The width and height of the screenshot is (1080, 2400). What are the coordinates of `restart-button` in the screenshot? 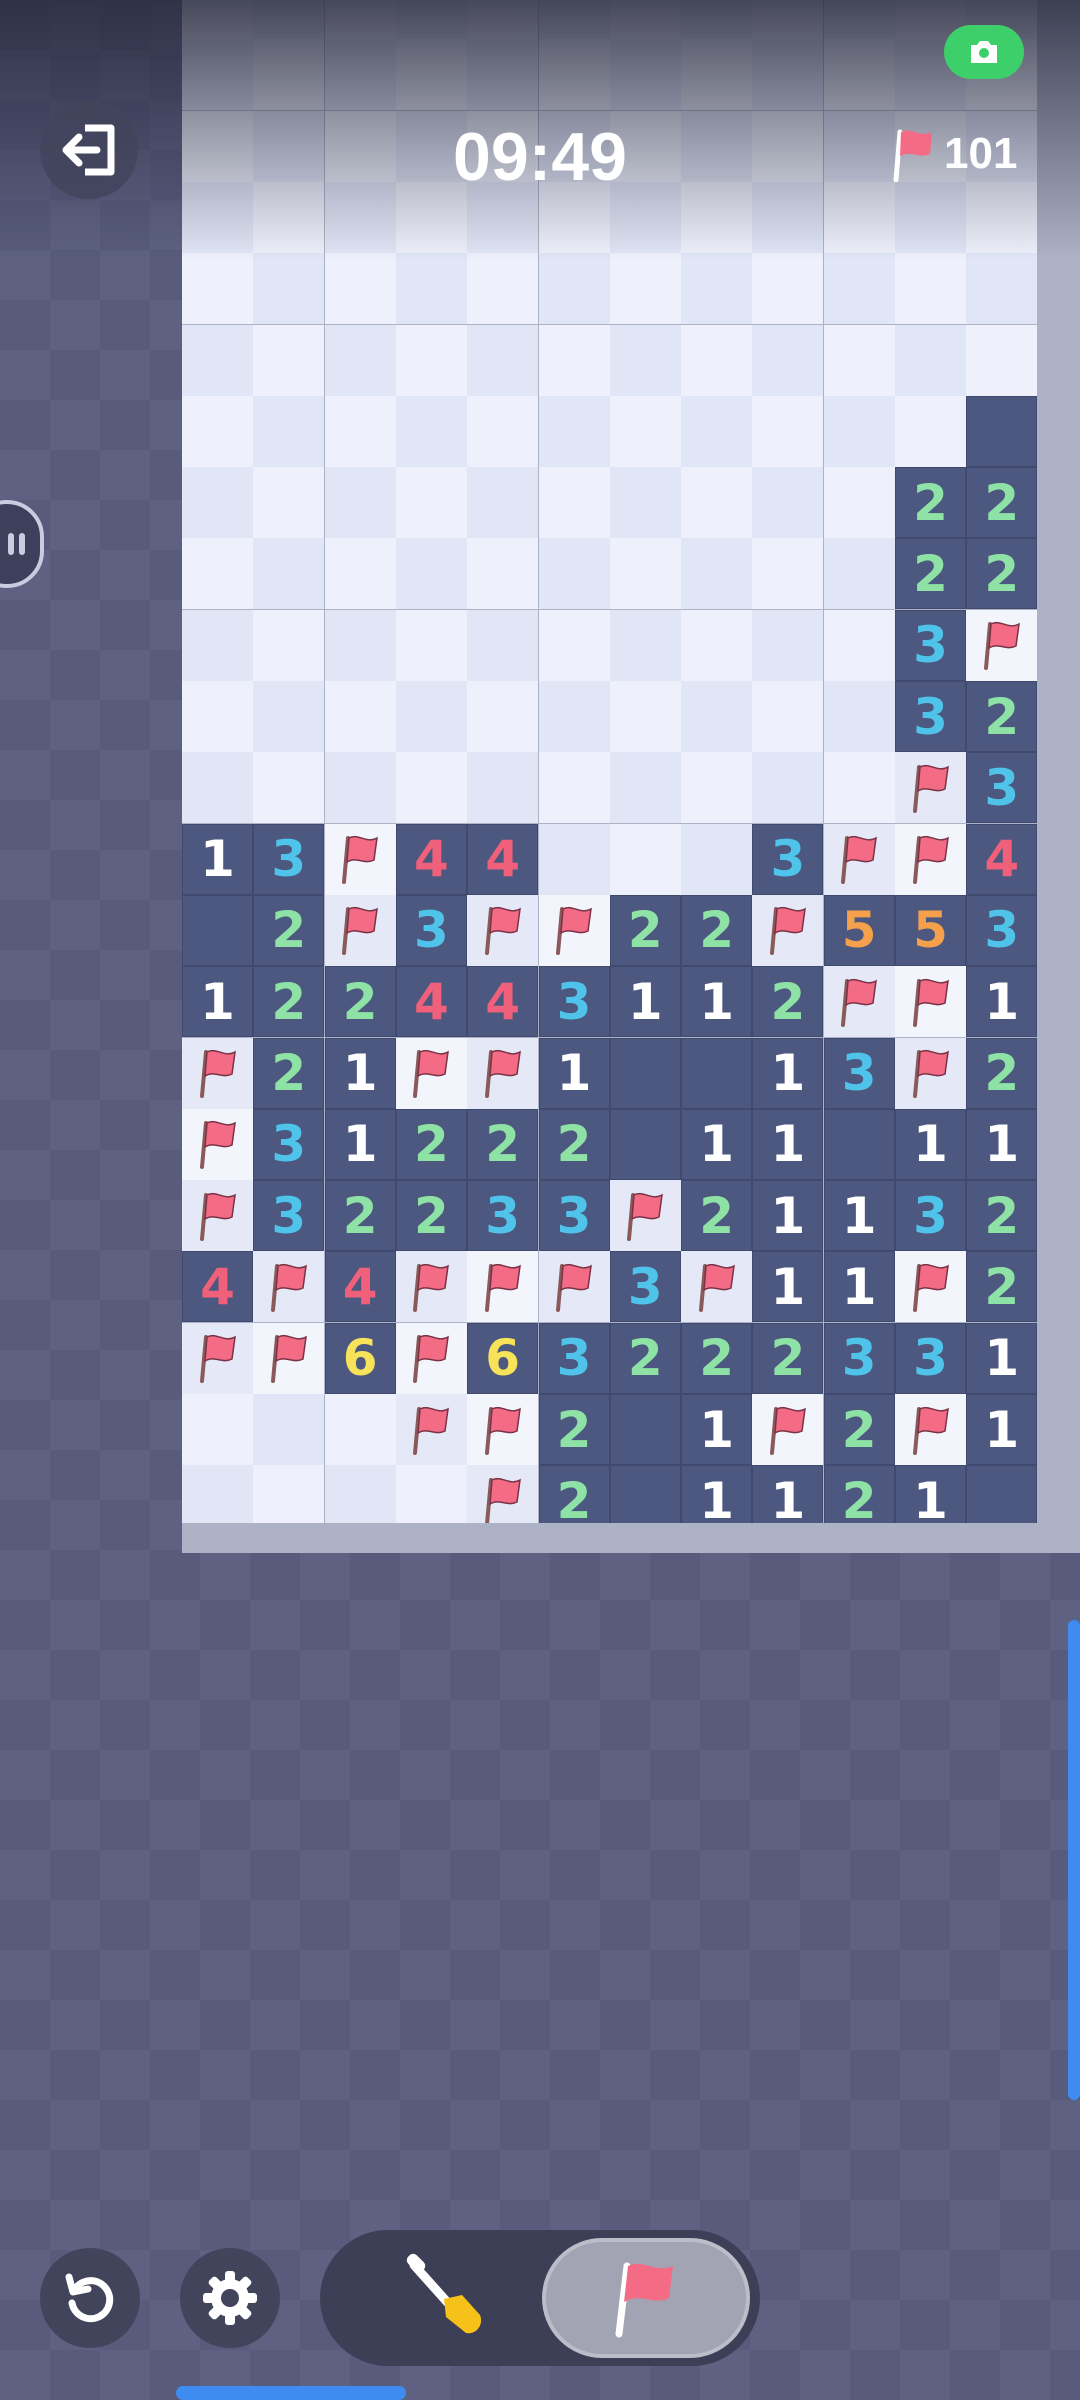 It's located at (90, 2298).